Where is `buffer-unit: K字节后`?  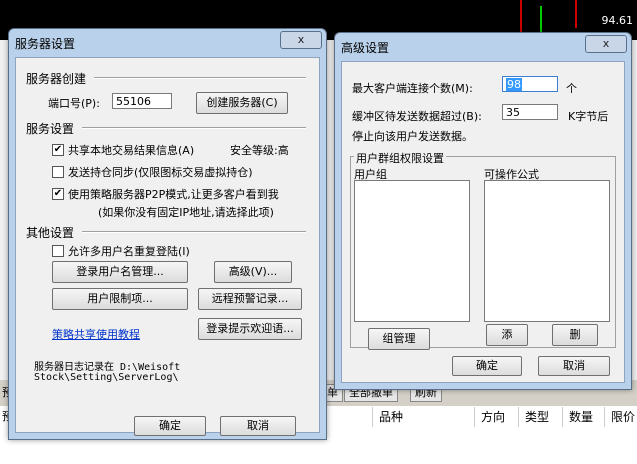
buffer-unit: K字节后 is located at coordinates (588, 116).